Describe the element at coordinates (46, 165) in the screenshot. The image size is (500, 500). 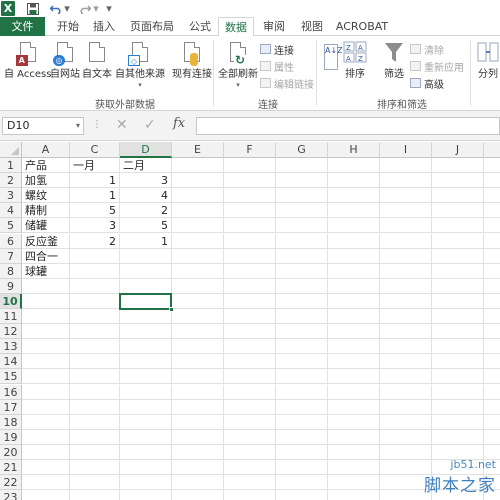
I see `cell-A1: 产品` at that location.